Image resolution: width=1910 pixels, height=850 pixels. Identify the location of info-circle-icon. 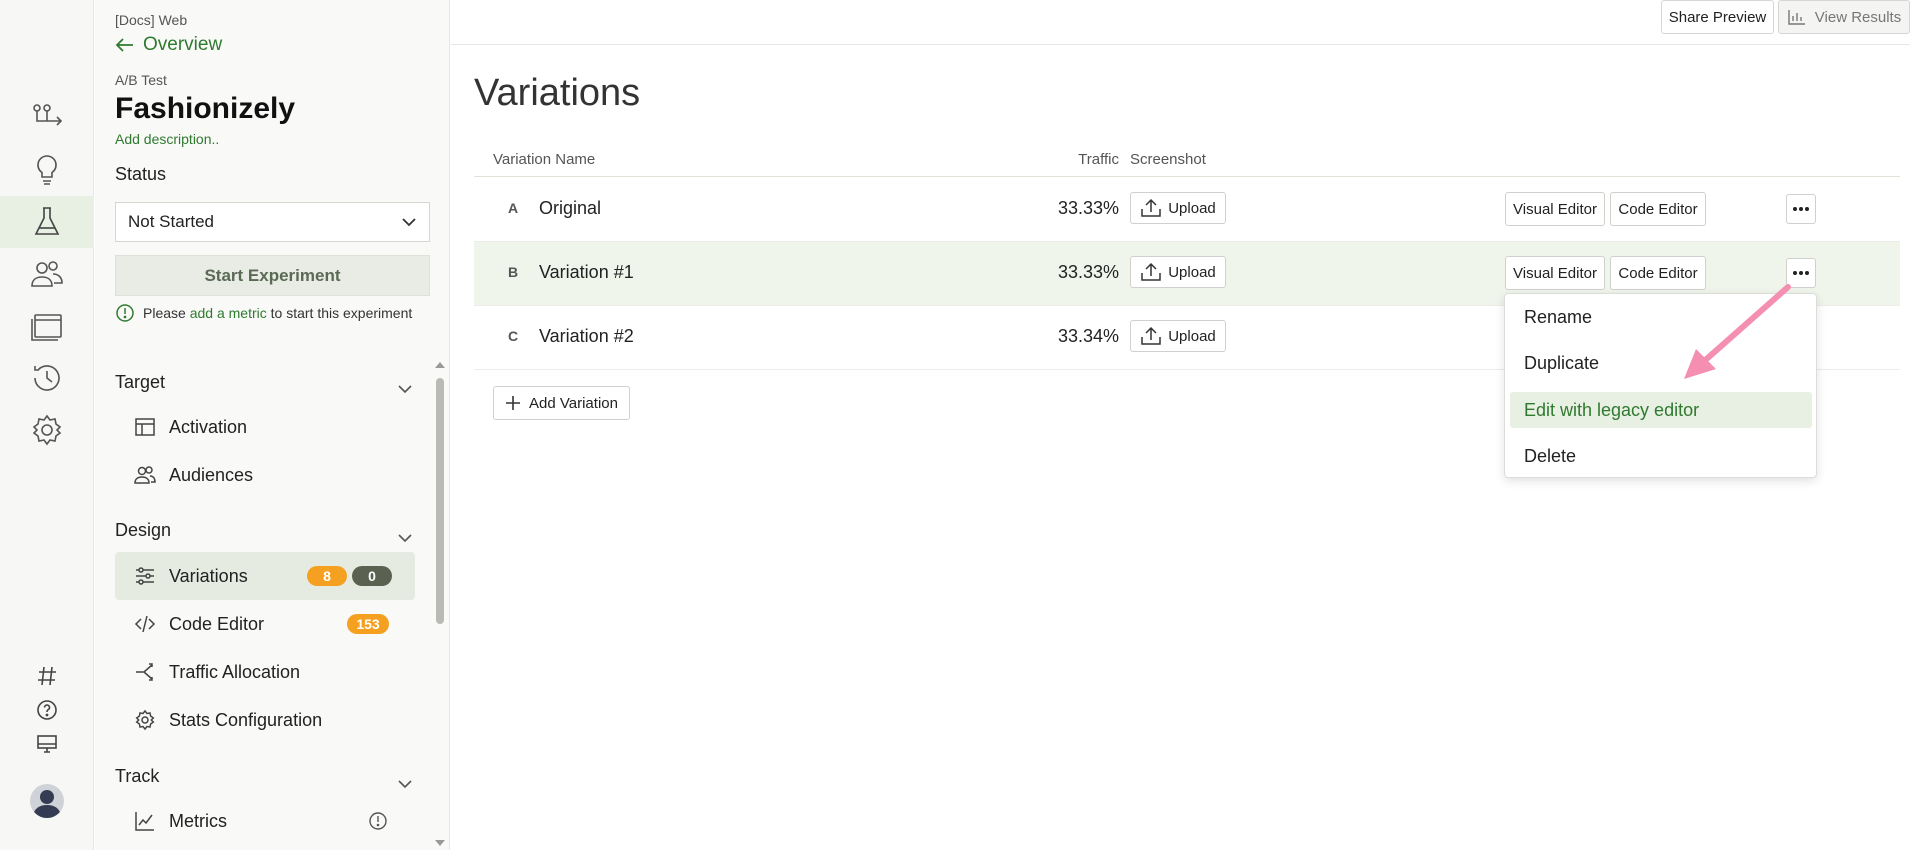
(125, 313).